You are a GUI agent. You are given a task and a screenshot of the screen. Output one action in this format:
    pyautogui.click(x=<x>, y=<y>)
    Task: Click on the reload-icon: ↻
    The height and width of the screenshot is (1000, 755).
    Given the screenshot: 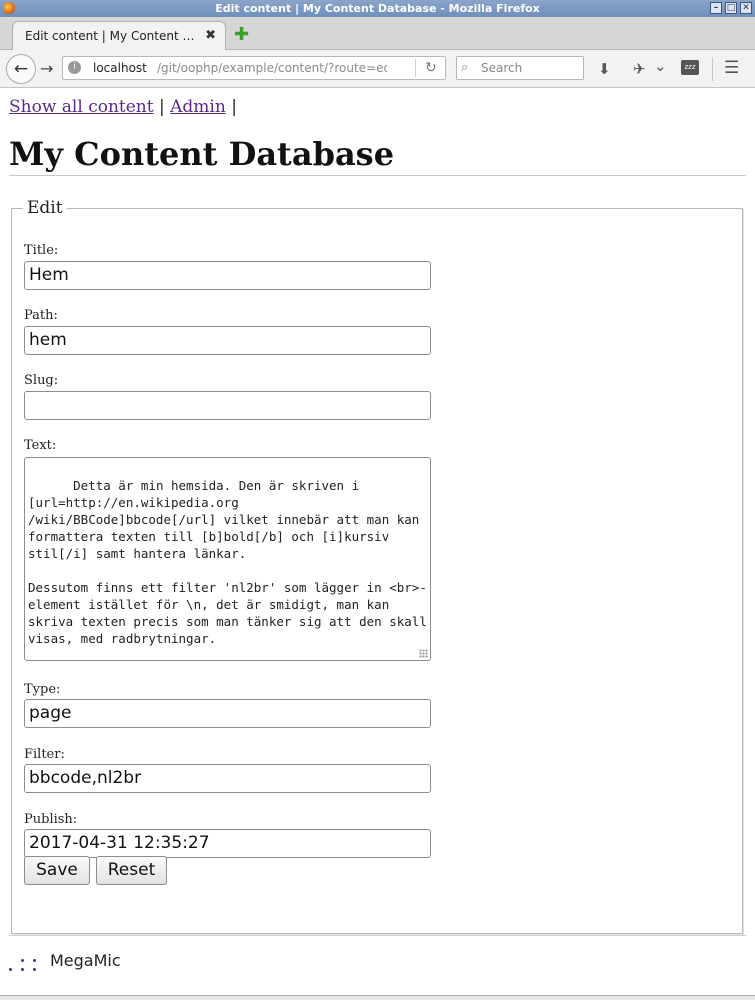 What is the action you would take?
    pyautogui.click(x=431, y=68)
    